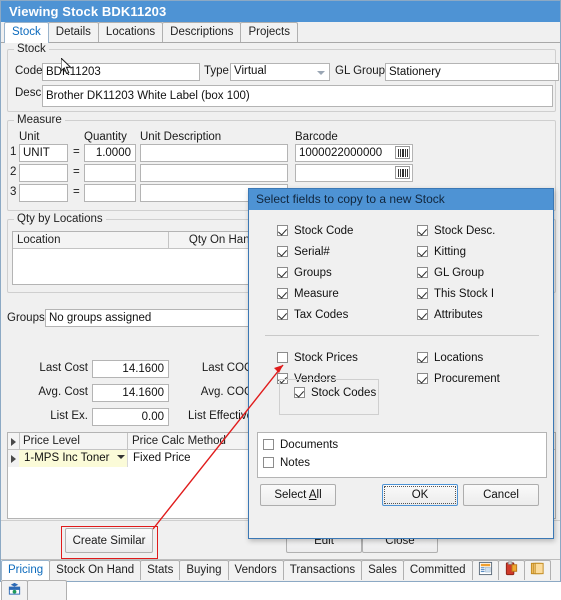 This screenshot has height=600, width=561. I want to click on bottom-tab-committed: Committed, so click(437, 570).